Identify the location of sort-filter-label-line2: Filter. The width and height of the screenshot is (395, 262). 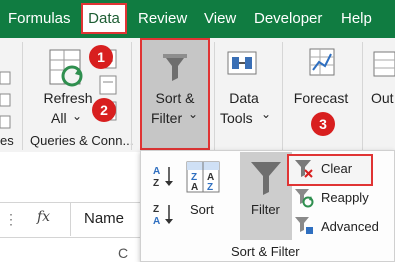
(167, 118).